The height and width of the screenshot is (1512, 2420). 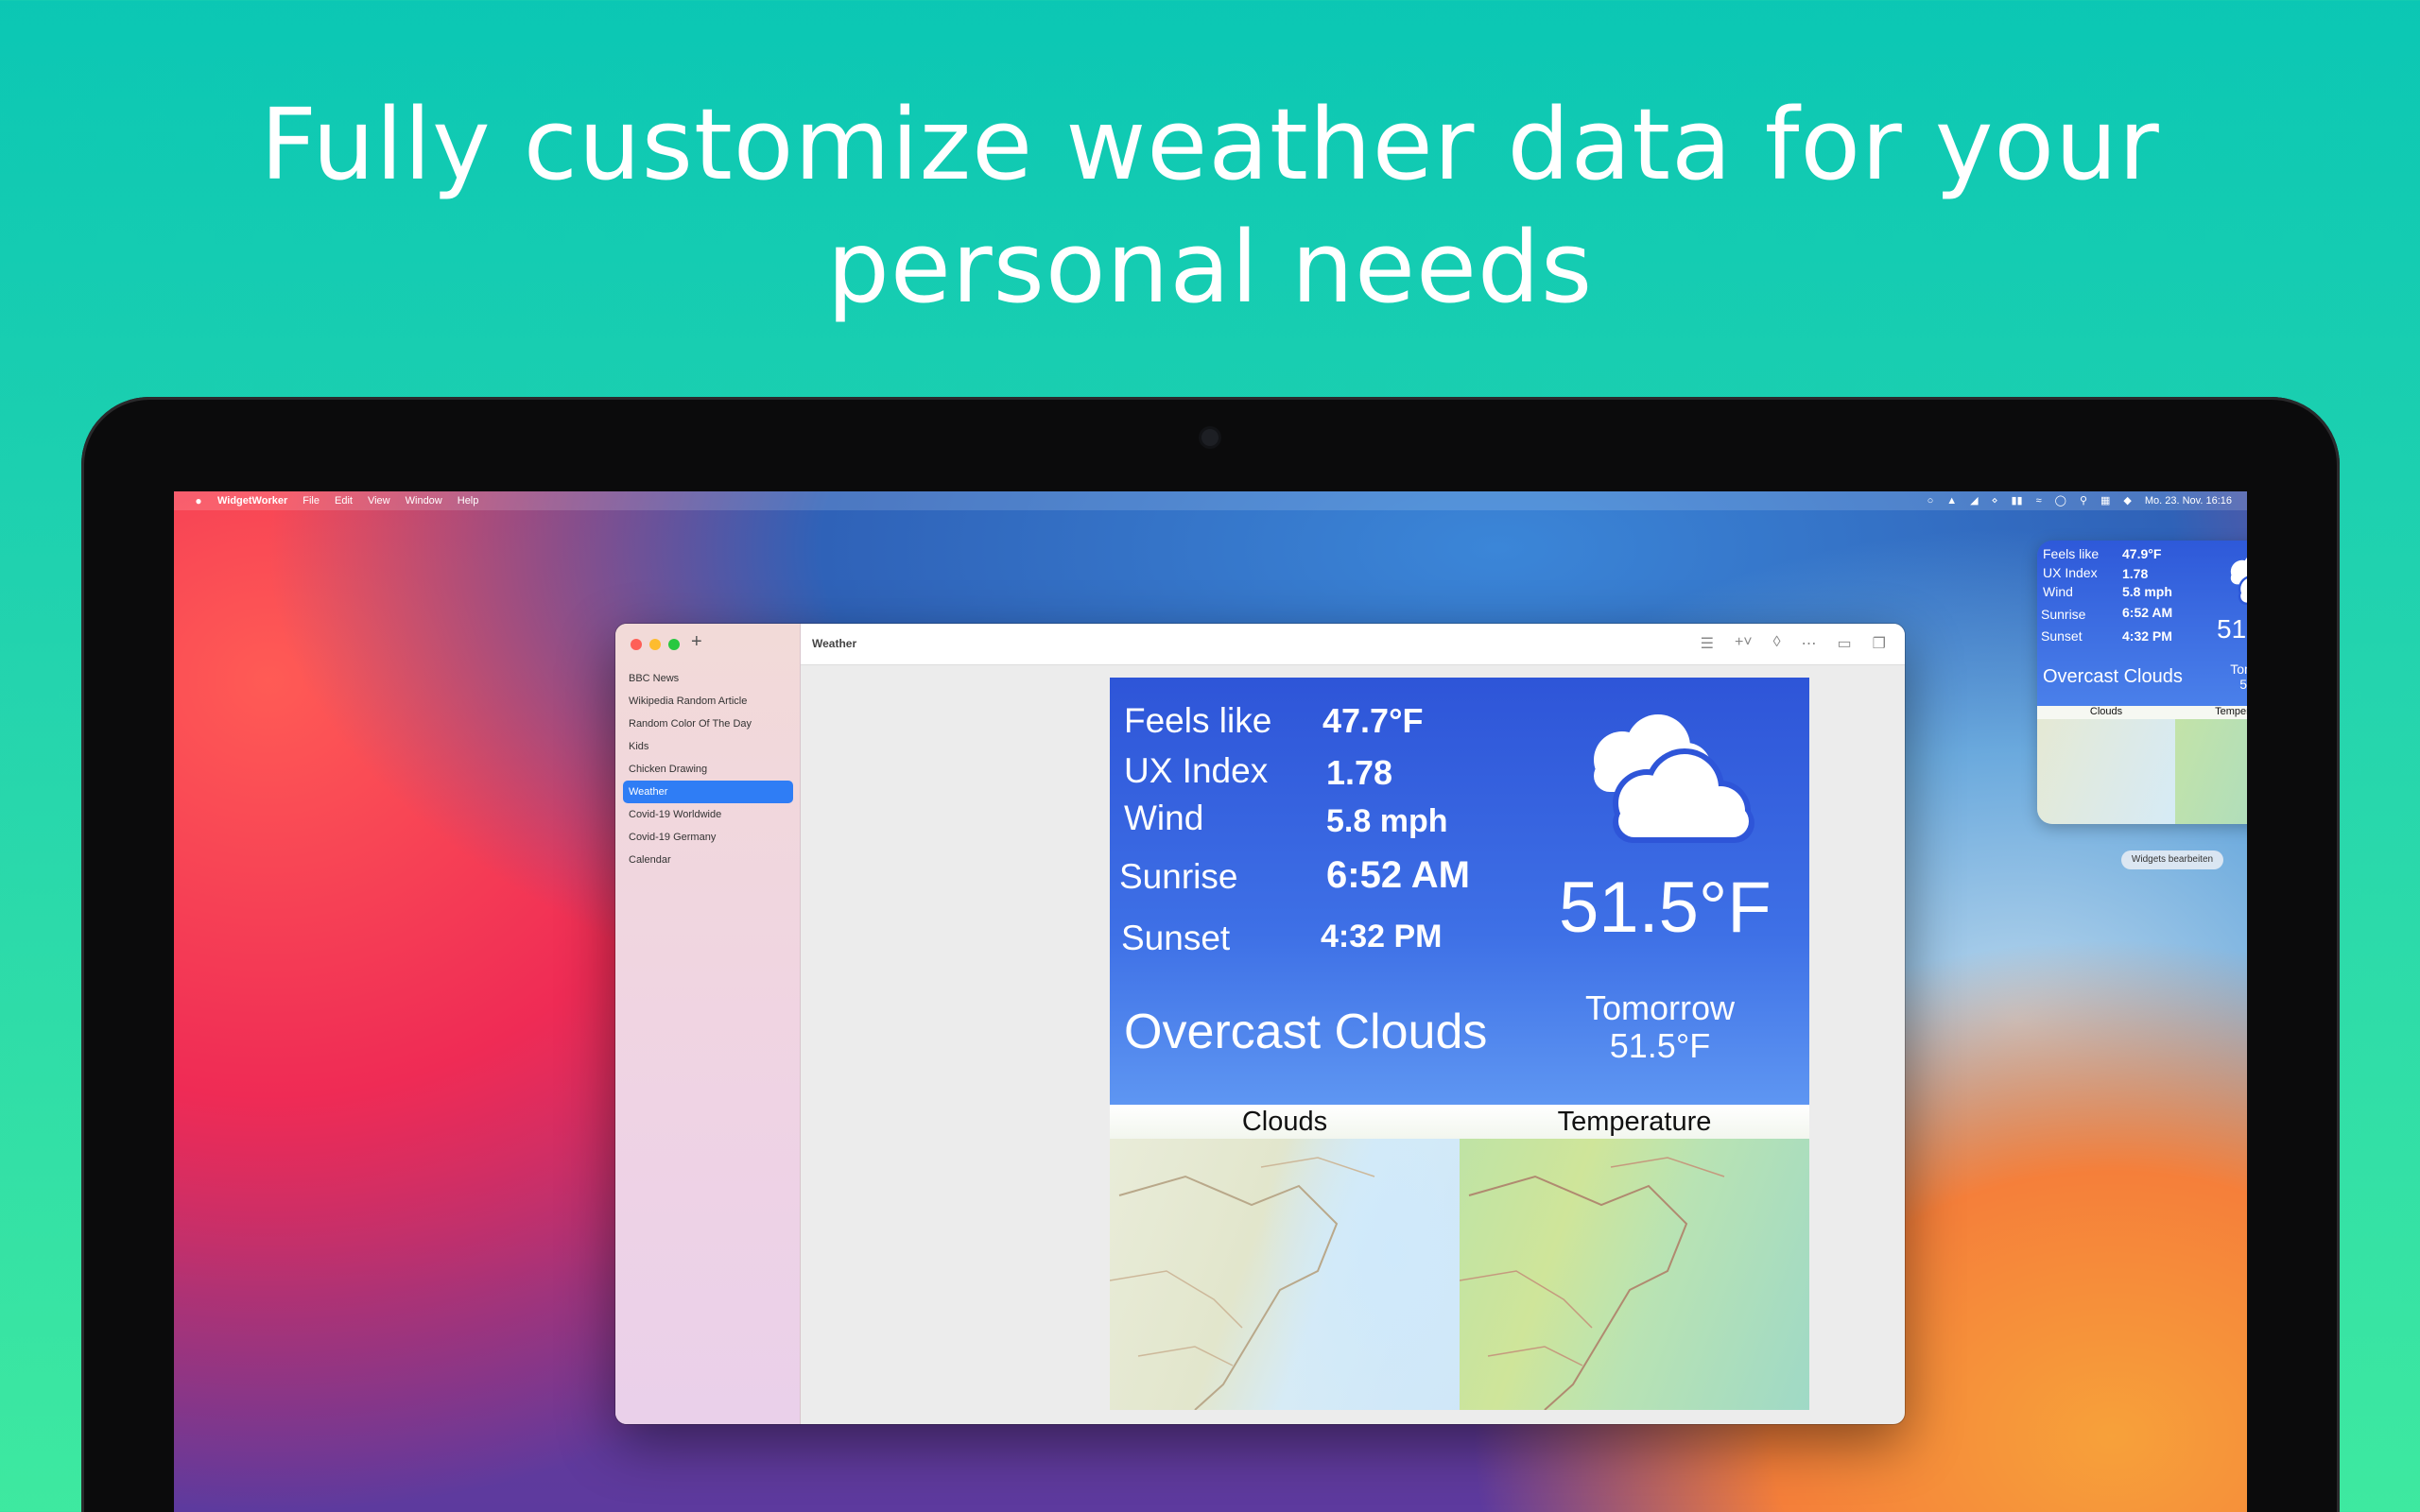 What do you see at coordinates (708, 724) in the screenshot?
I see `sidebar-item-random-color: Random Color Of The Day` at bounding box center [708, 724].